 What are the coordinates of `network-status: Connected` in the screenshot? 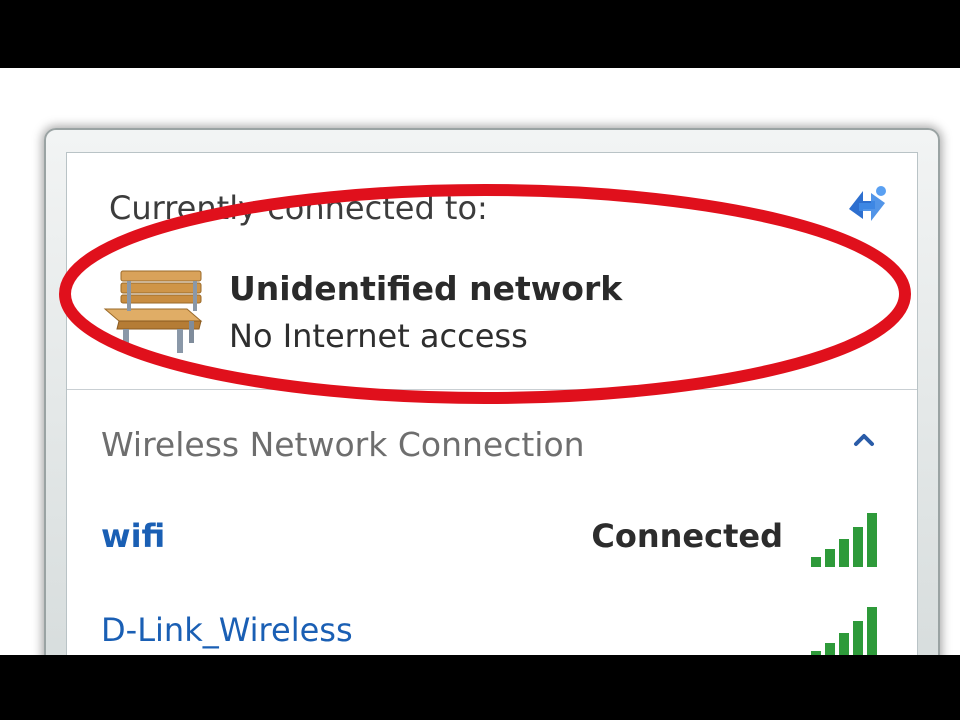 It's located at (687, 536).